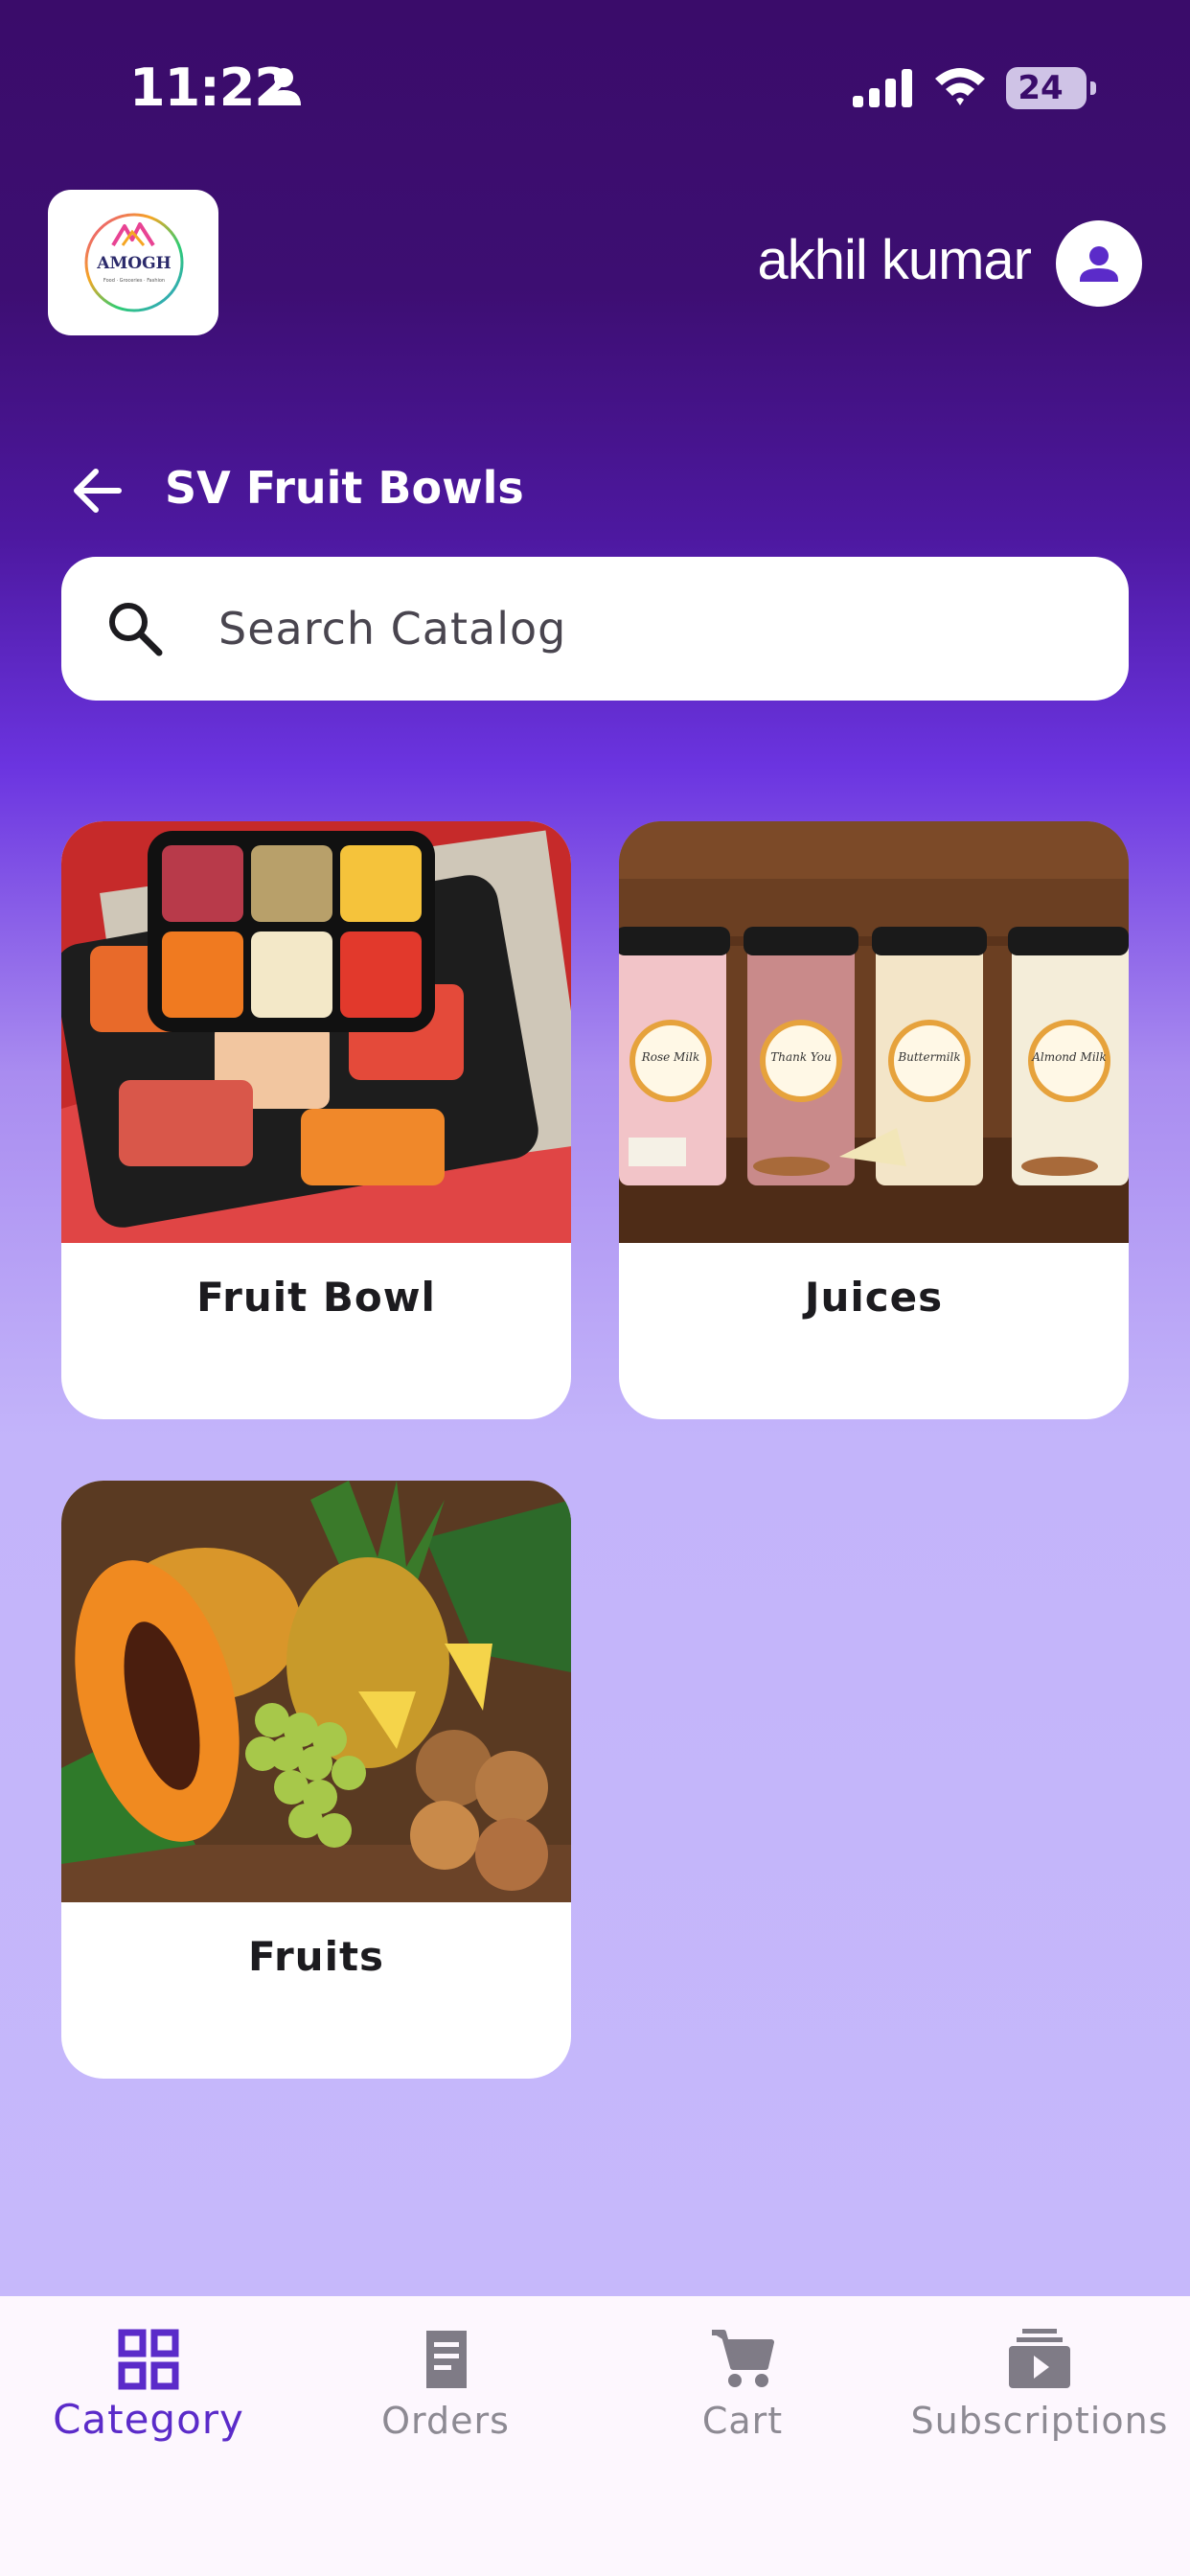 Image resolution: width=1190 pixels, height=2576 pixels. I want to click on status-time: 11:22, so click(210, 88).